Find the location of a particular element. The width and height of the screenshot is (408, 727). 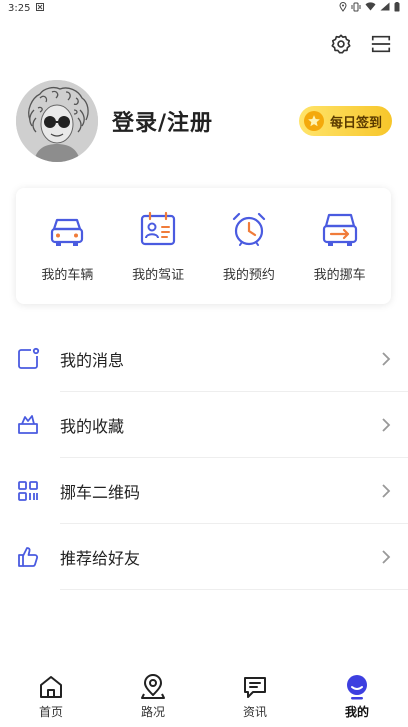

notification-icon is located at coordinates (40, 8).